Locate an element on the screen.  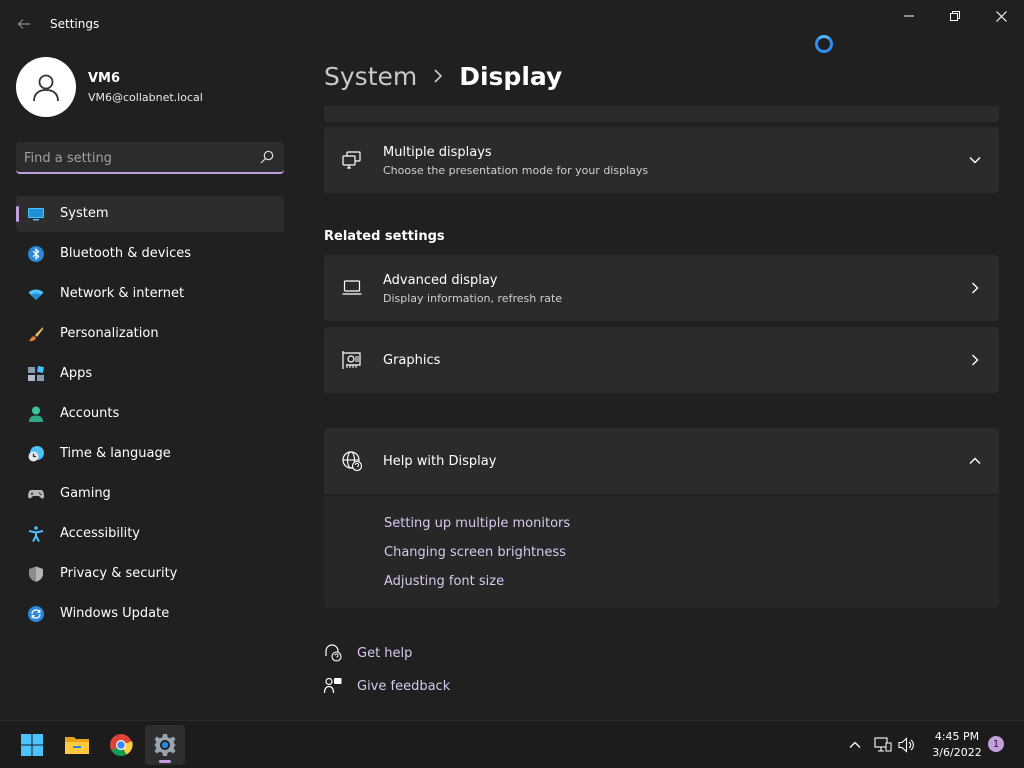
get-help-link: Get help is located at coordinates (368, 653).